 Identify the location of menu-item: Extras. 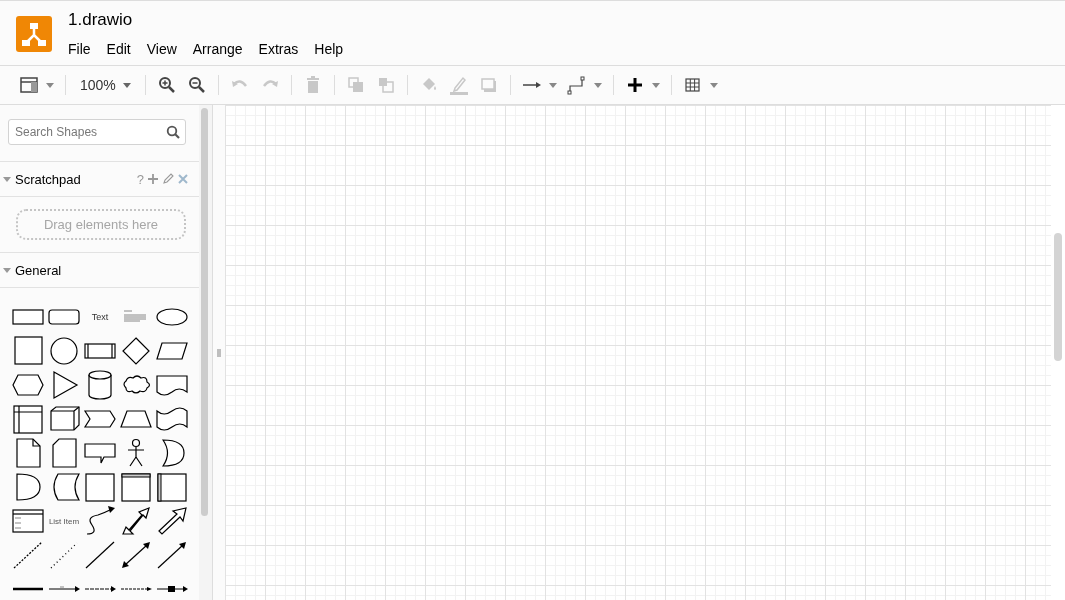
(278, 49).